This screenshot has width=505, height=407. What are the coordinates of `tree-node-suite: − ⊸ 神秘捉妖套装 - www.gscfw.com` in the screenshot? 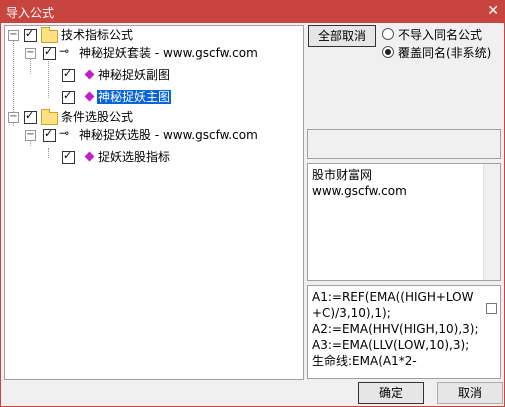 It's located at (150, 53).